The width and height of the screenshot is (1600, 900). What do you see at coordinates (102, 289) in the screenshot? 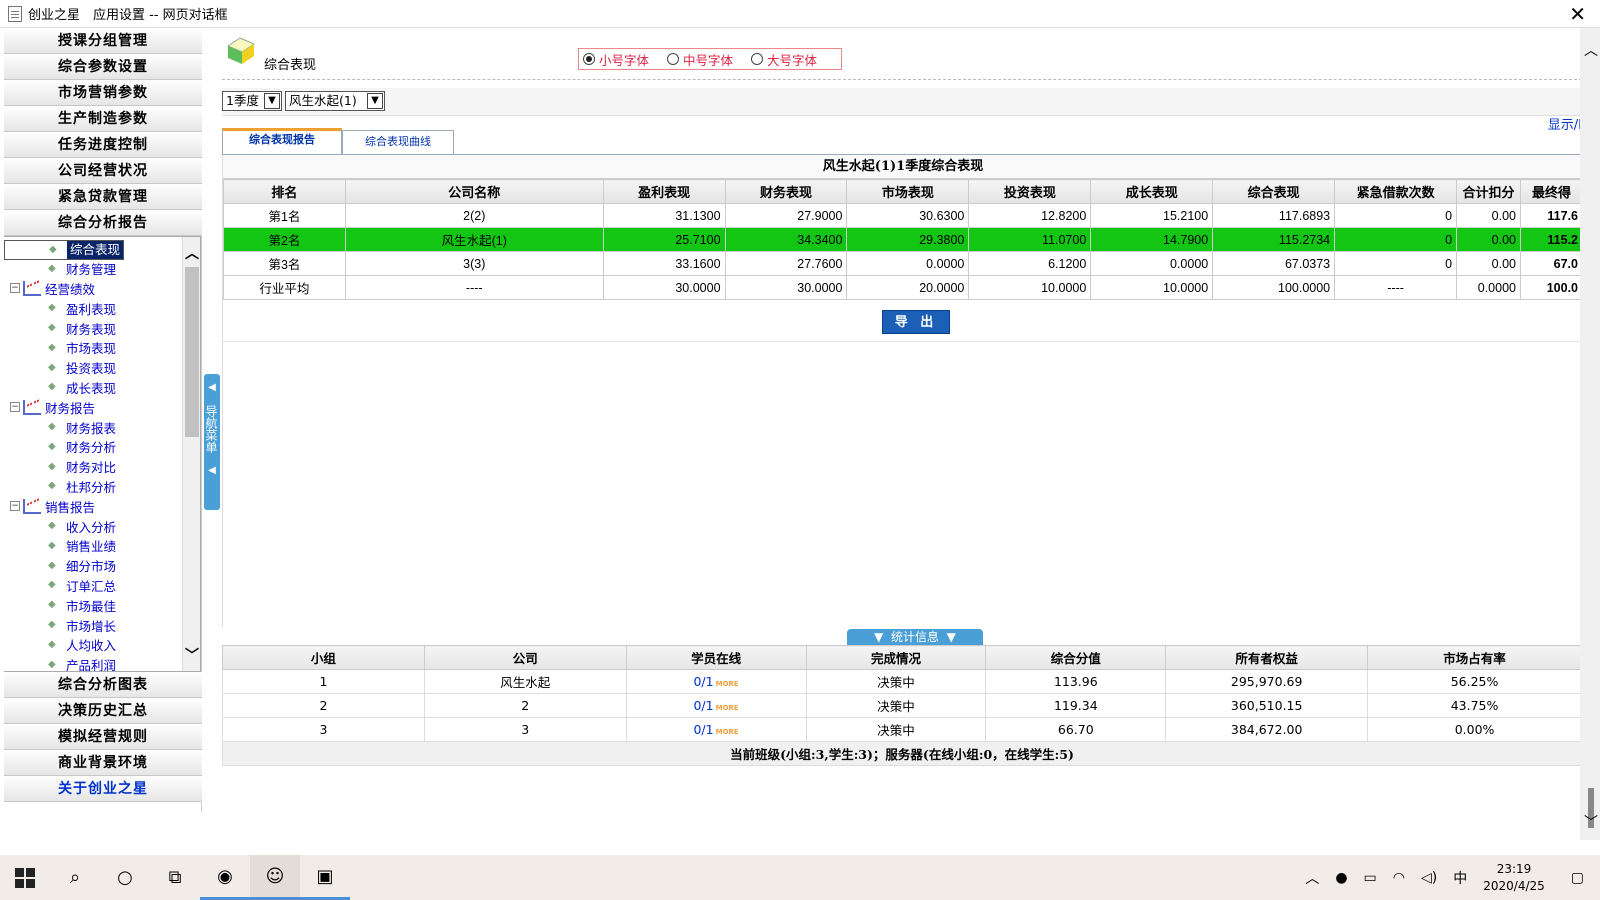
I see `tree-group: − 经营绩效` at bounding box center [102, 289].